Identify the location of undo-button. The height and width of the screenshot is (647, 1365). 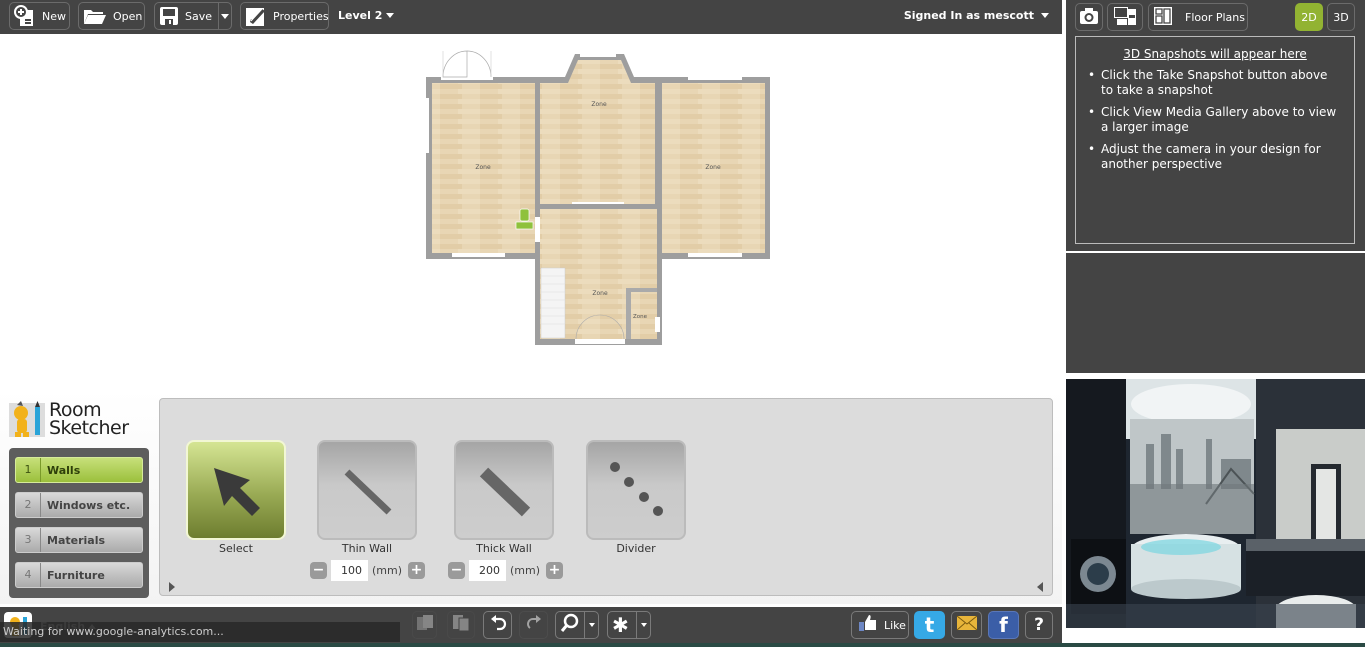
(497, 625).